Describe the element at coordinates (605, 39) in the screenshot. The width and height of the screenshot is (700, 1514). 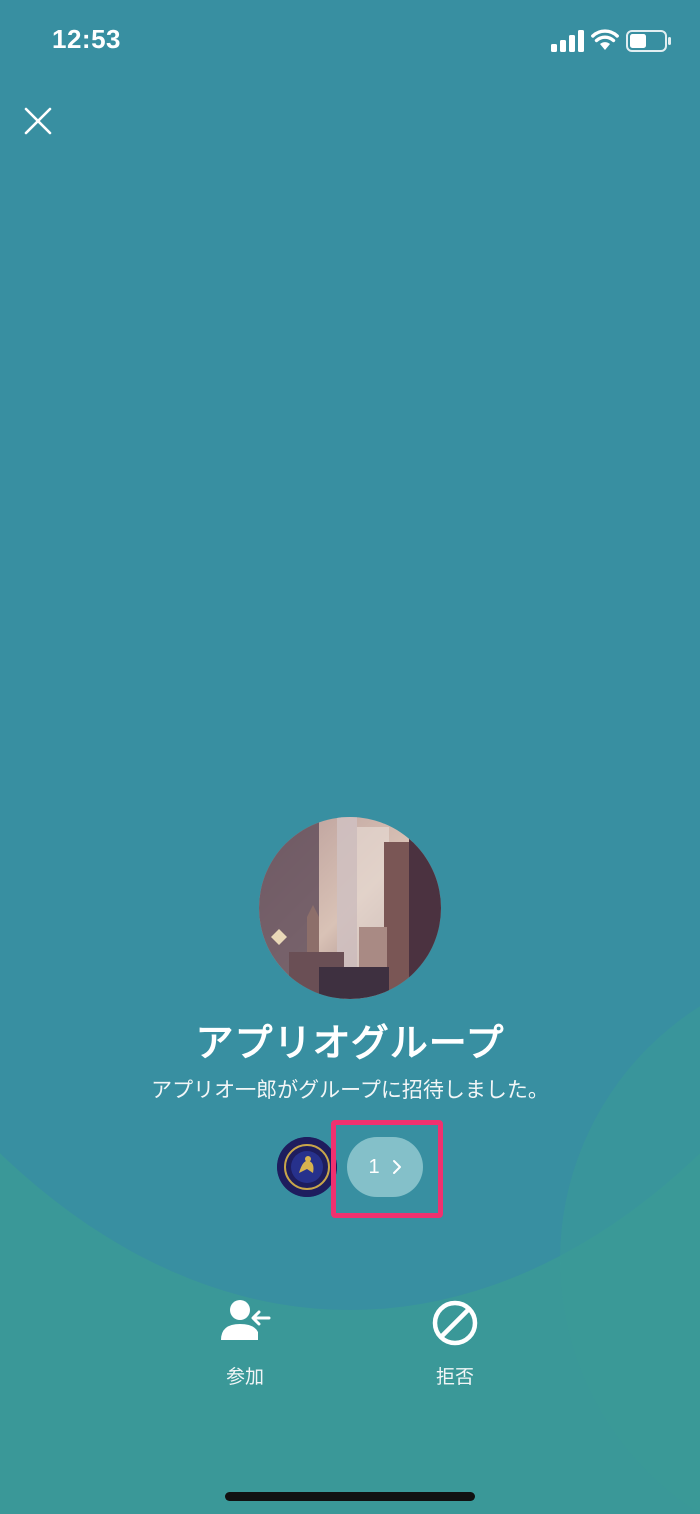
I see `wifi-icon` at that location.